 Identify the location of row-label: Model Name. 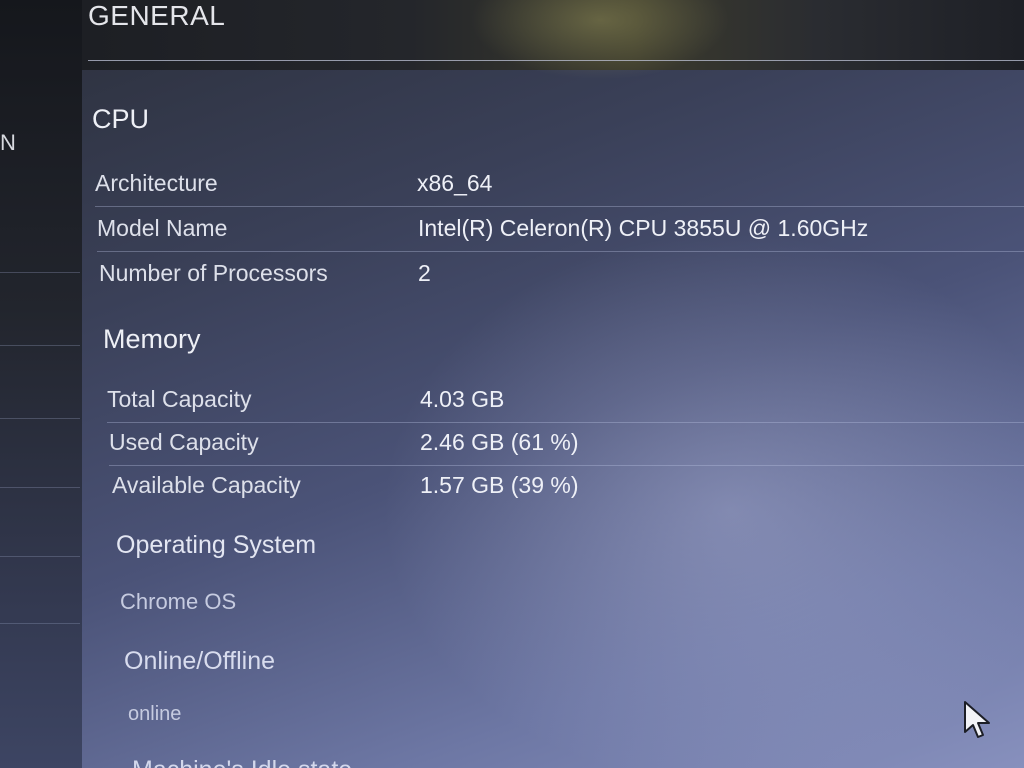
(162, 228).